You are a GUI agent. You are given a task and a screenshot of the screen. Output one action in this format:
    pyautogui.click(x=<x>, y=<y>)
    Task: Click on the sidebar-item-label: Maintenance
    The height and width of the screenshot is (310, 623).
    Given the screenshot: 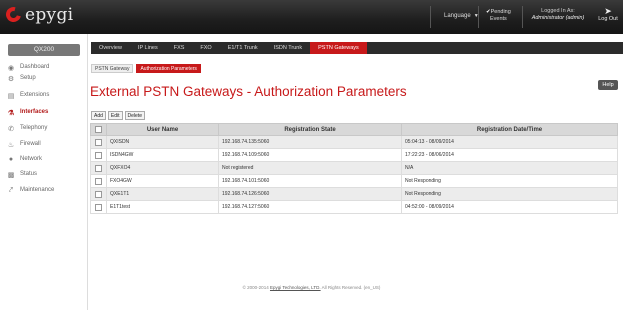 What is the action you would take?
    pyautogui.click(x=37, y=190)
    